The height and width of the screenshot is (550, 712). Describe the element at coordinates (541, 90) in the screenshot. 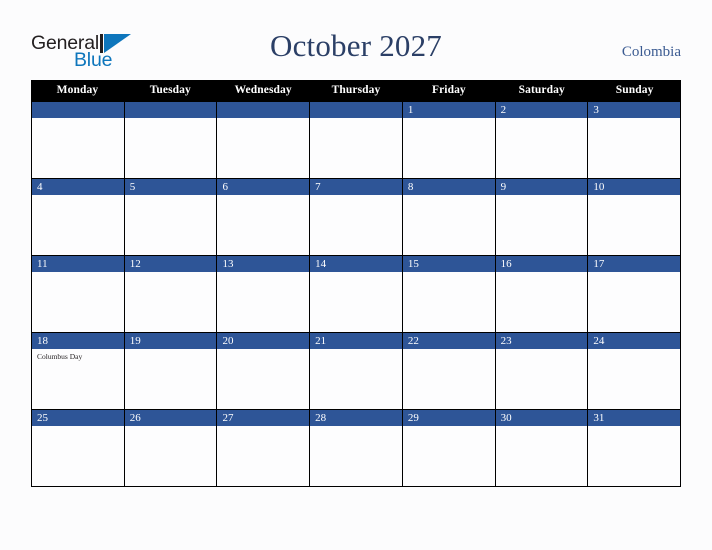

I see `weekday-header-saturday: Saturday` at that location.